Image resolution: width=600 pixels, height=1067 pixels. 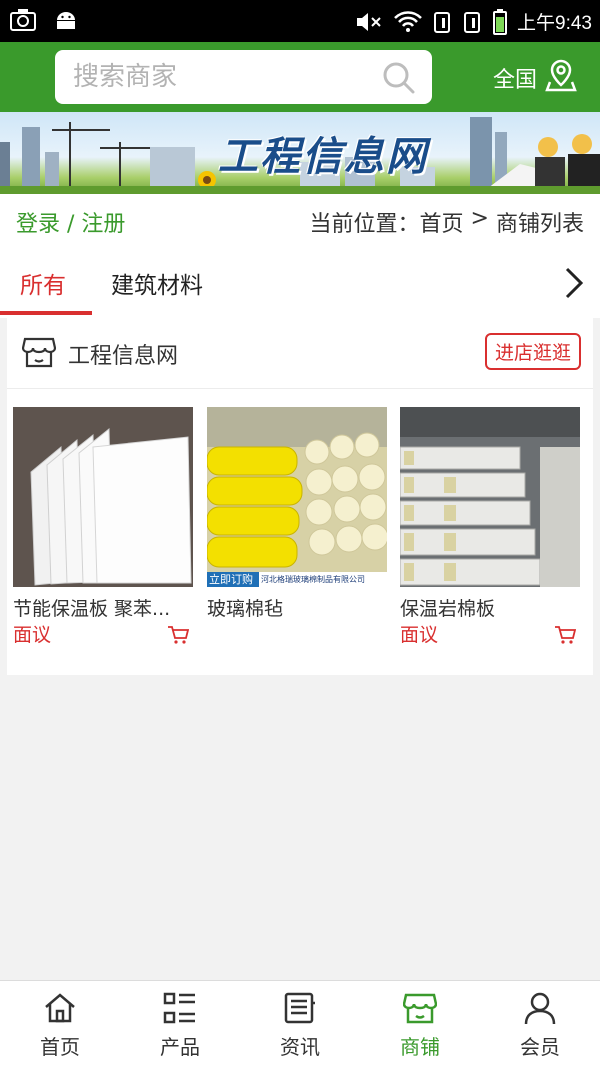 I want to click on nav-news: 资讯, so click(x=300, y=1024).